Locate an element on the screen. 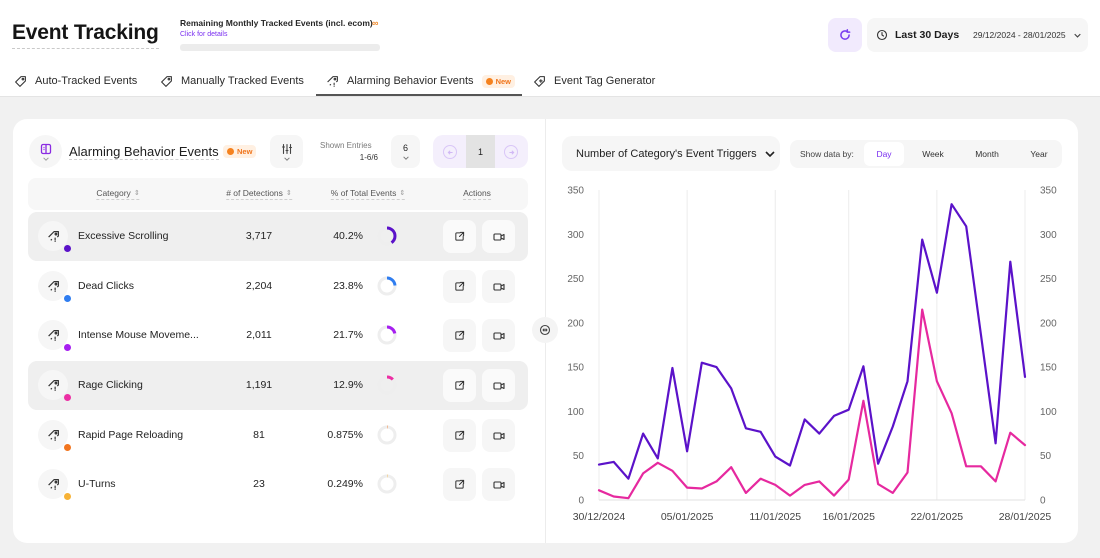 Image resolution: width=1100 pixels, height=558 pixels. category-name: Rapid Page Reloading is located at coordinates (131, 435).